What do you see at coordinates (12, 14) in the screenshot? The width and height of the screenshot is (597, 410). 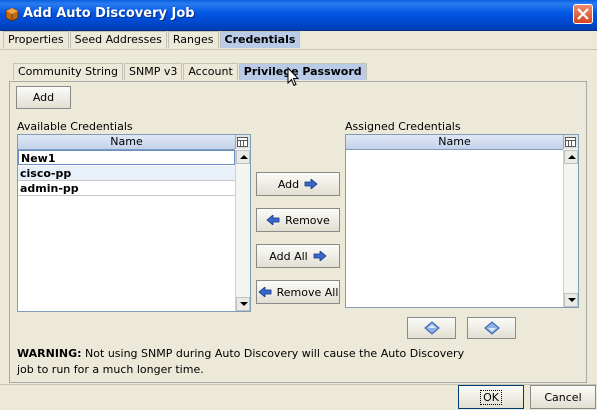 I see `app-icon` at bounding box center [12, 14].